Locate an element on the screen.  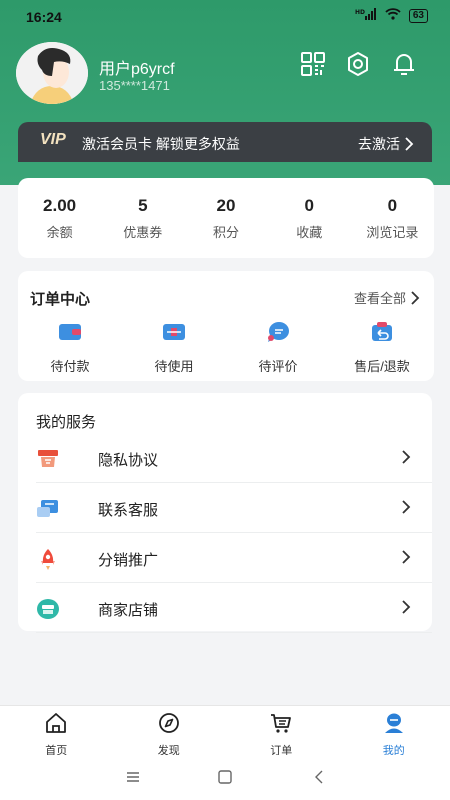
cart-icon is located at coordinates (281, 723).